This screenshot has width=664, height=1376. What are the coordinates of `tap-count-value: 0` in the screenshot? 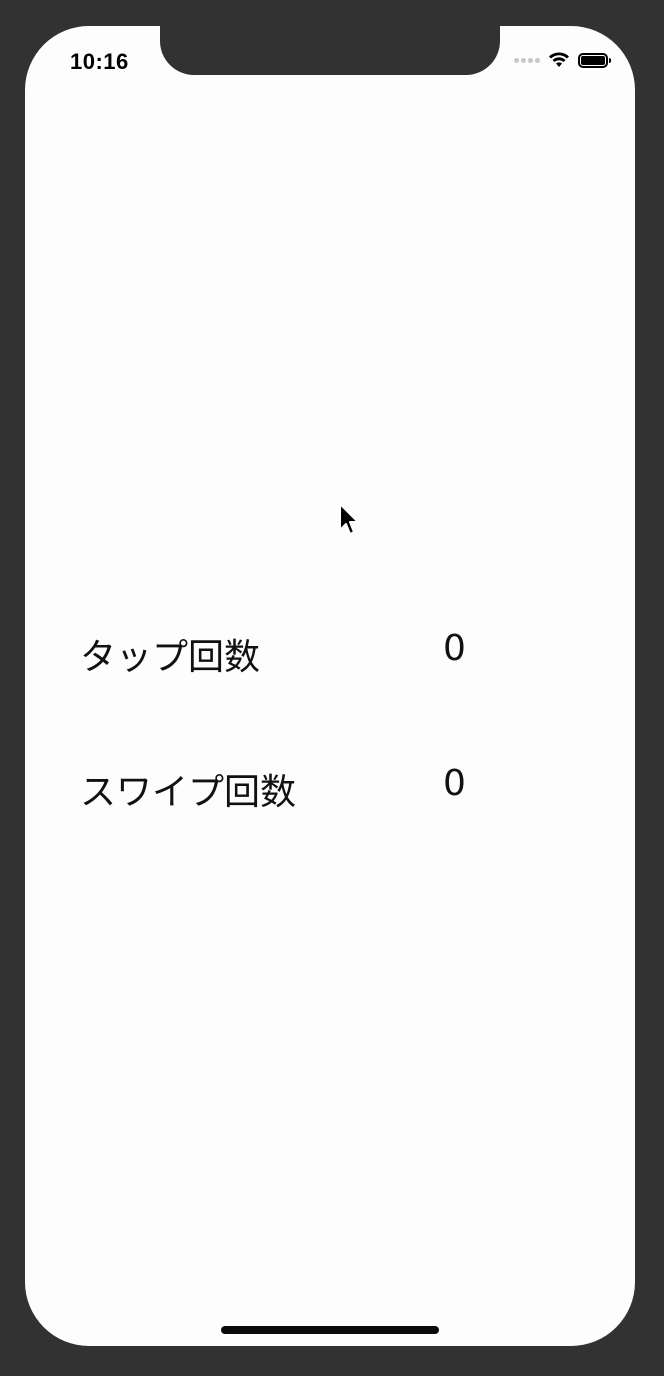 It's located at (454, 648).